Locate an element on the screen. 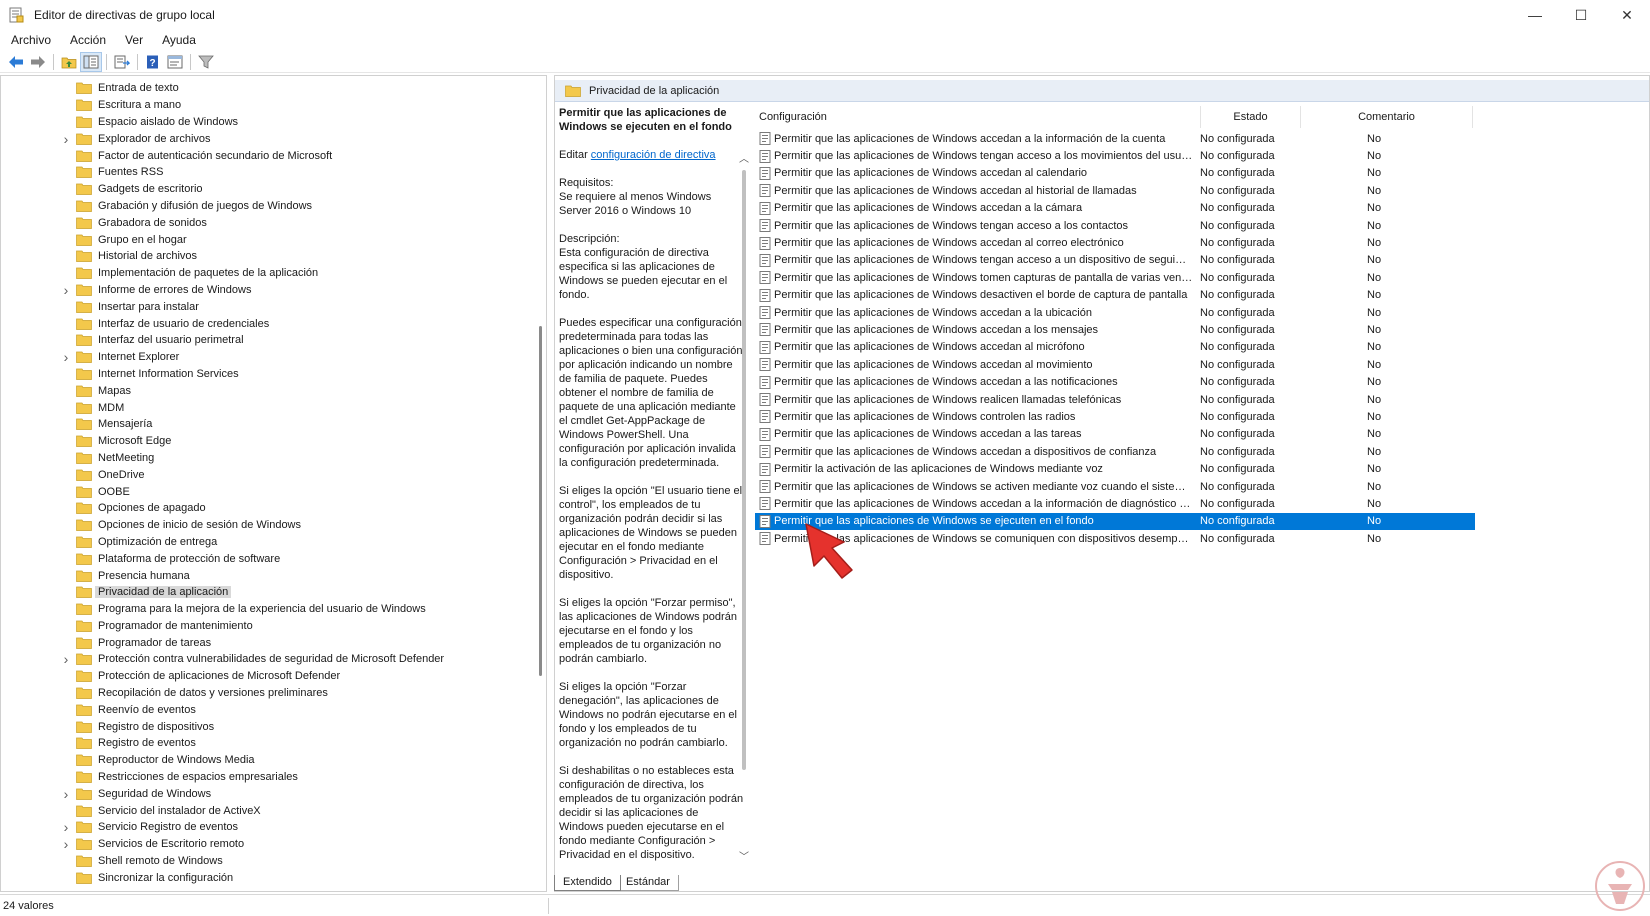  properties-button is located at coordinates (175, 62).